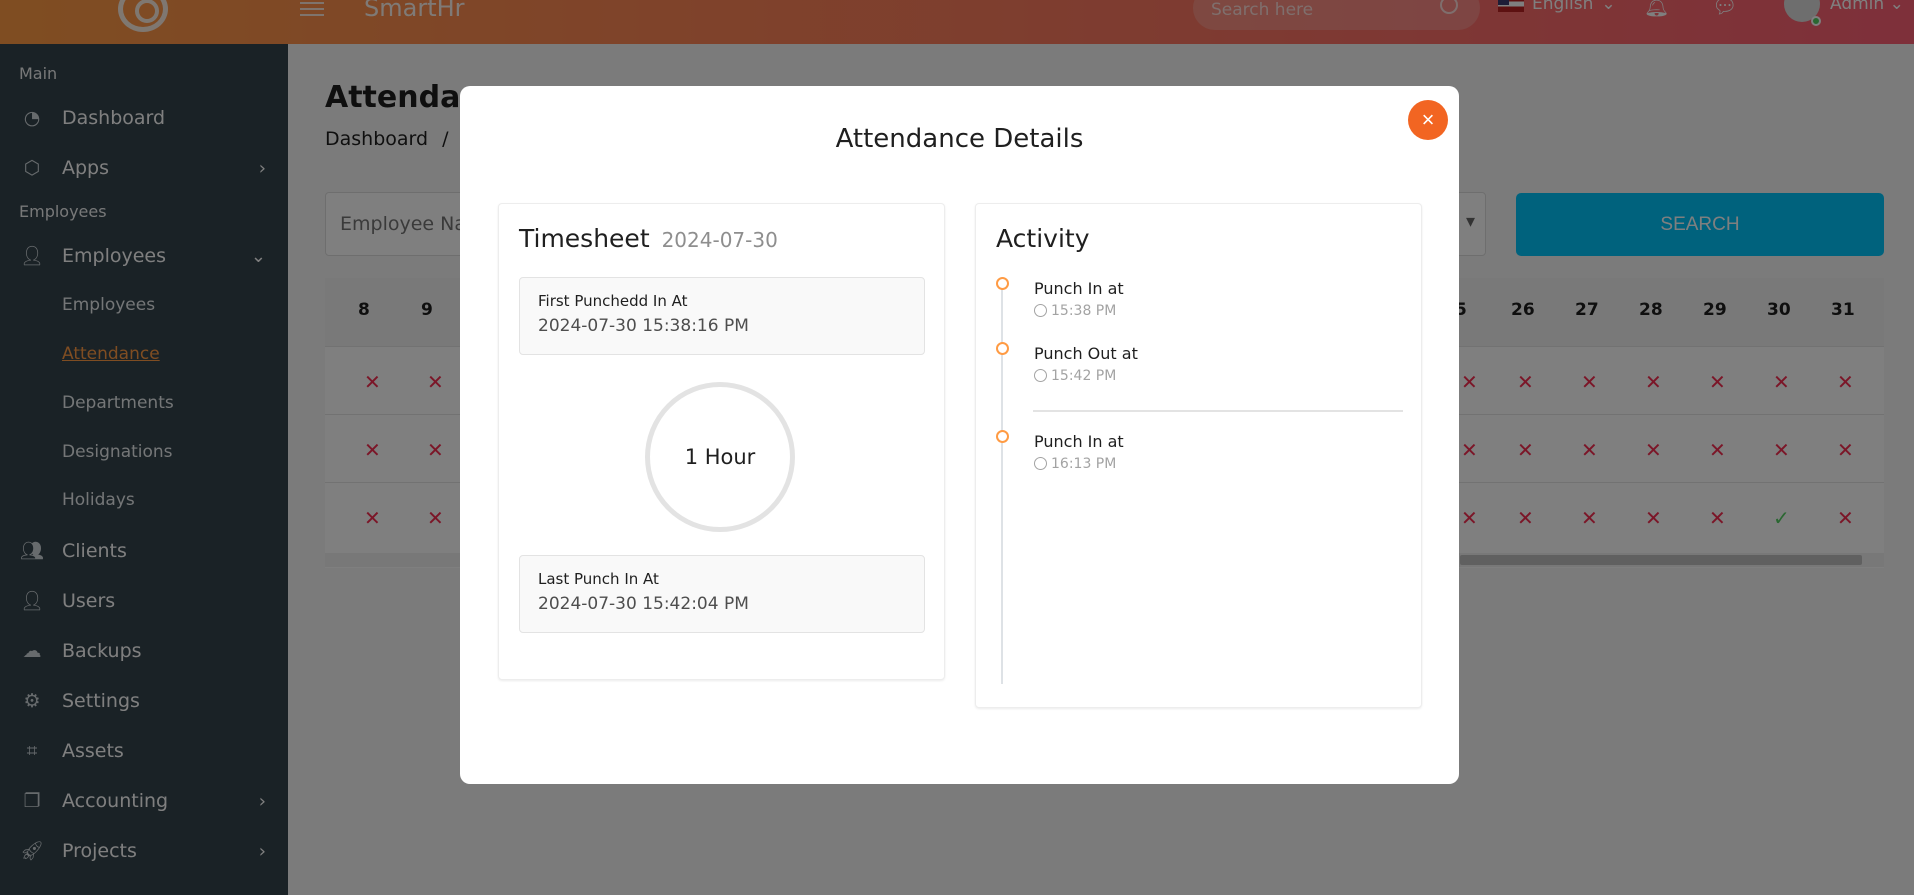 This screenshot has width=1914, height=895. Describe the element at coordinates (959, 139) in the screenshot. I see `modal-title: Attendance Details` at that location.